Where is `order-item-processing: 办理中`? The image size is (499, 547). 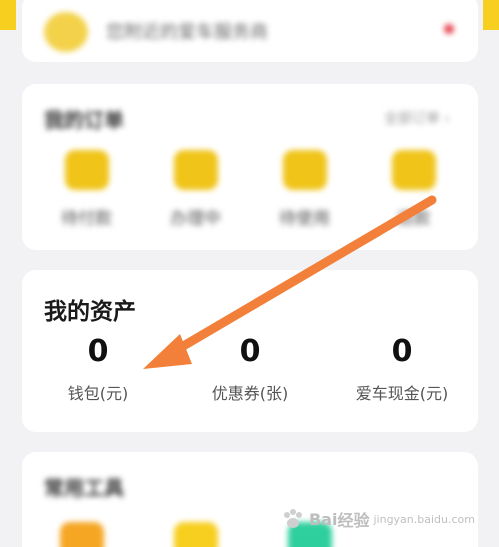 order-item-processing: 办理中 is located at coordinates (196, 189).